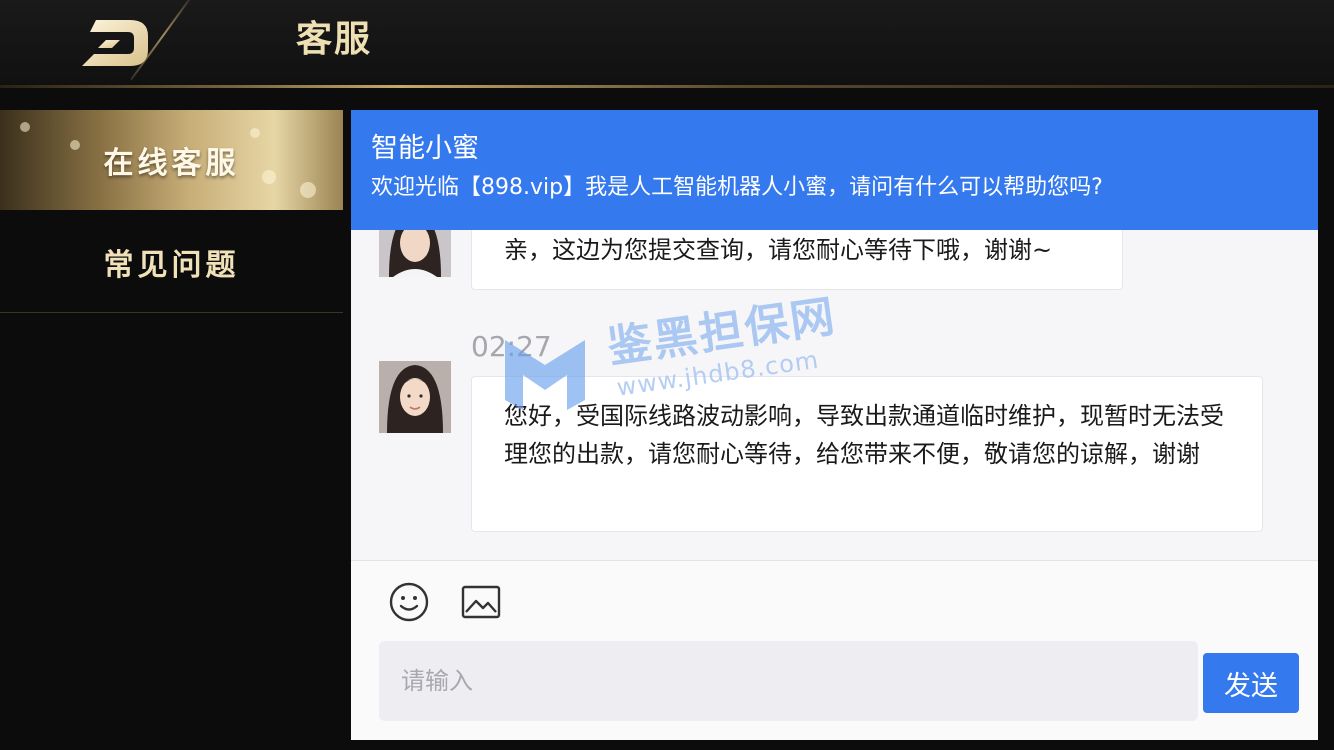  Describe the element at coordinates (171, 163) in the screenshot. I see `sidebar-item-label: 在线客服` at that location.